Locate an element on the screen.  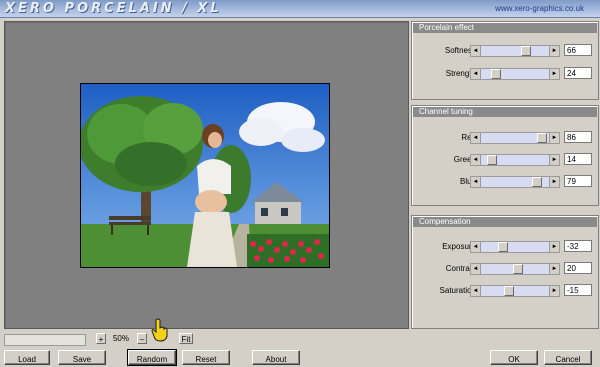
contrast-slider: ◄ ► is located at coordinates (515, 269).